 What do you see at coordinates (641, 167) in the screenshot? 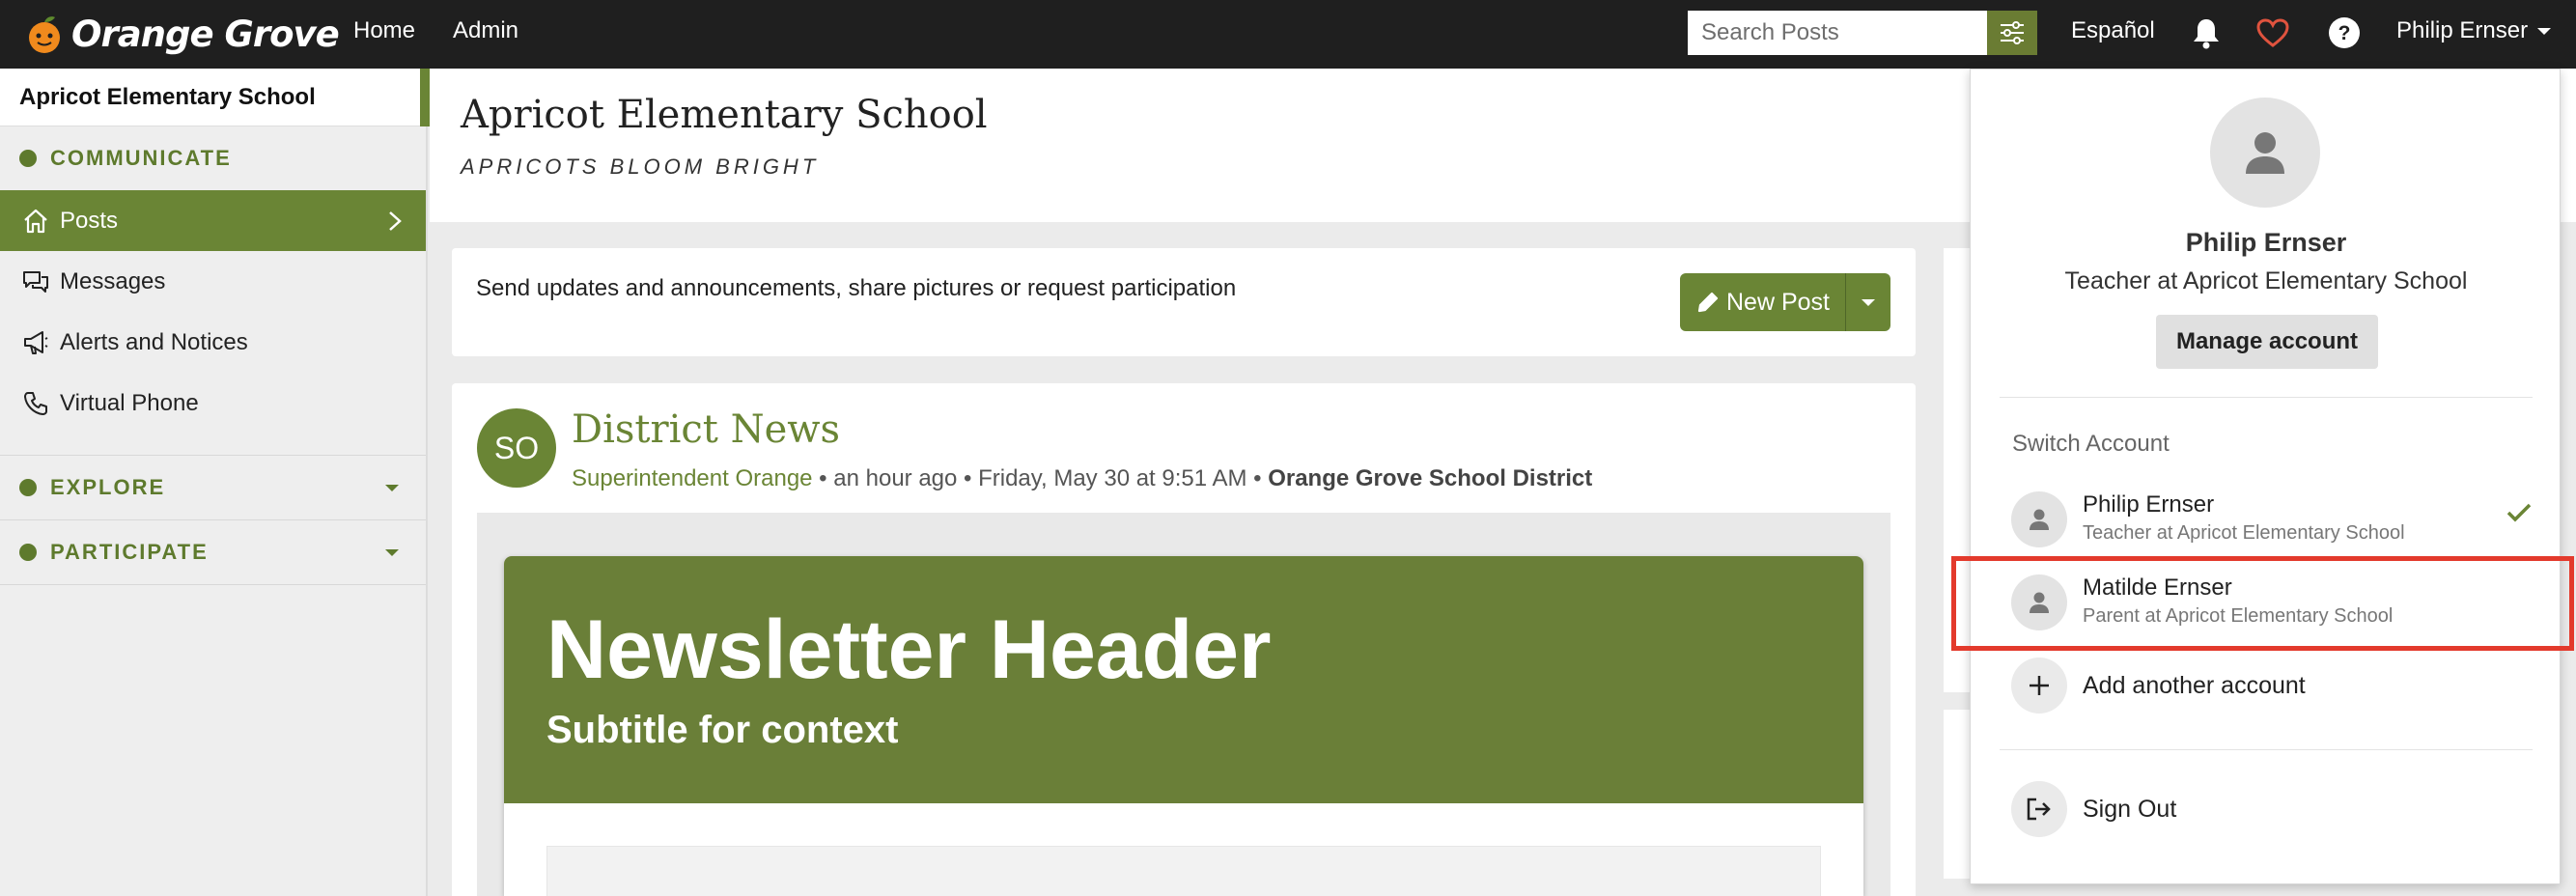
I see `school-motto: APRICOTS BLOOM BRIGHT` at bounding box center [641, 167].